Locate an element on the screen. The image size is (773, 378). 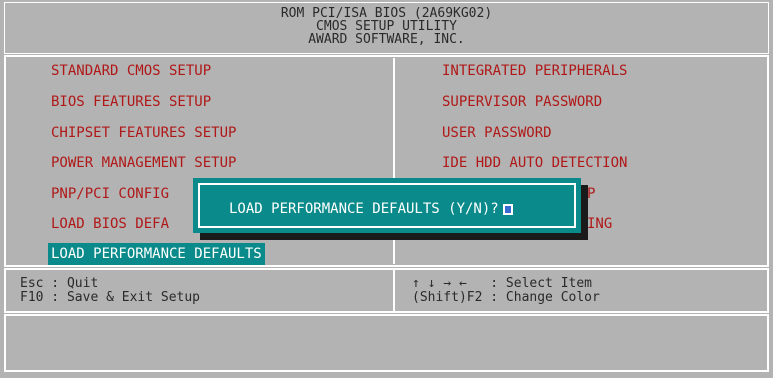
help-select-item: ↑ ↓ → ← : Select Item is located at coordinates (502, 283).